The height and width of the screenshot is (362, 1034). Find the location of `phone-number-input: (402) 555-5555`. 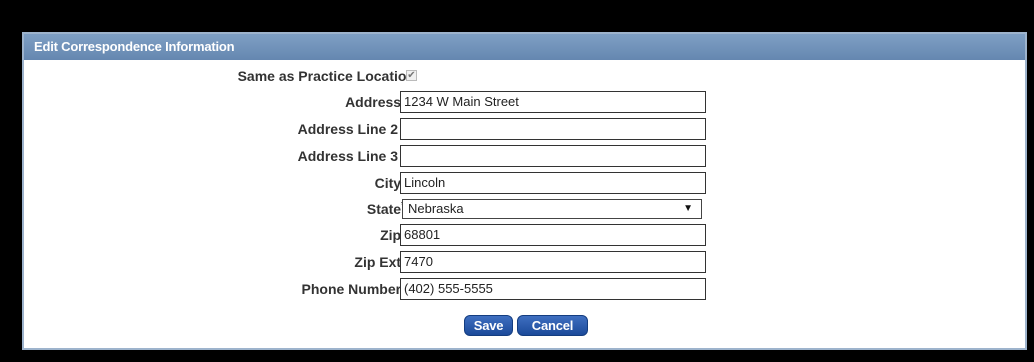

phone-number-input: (402) 555-5555 is located at coordinates (553, 289).